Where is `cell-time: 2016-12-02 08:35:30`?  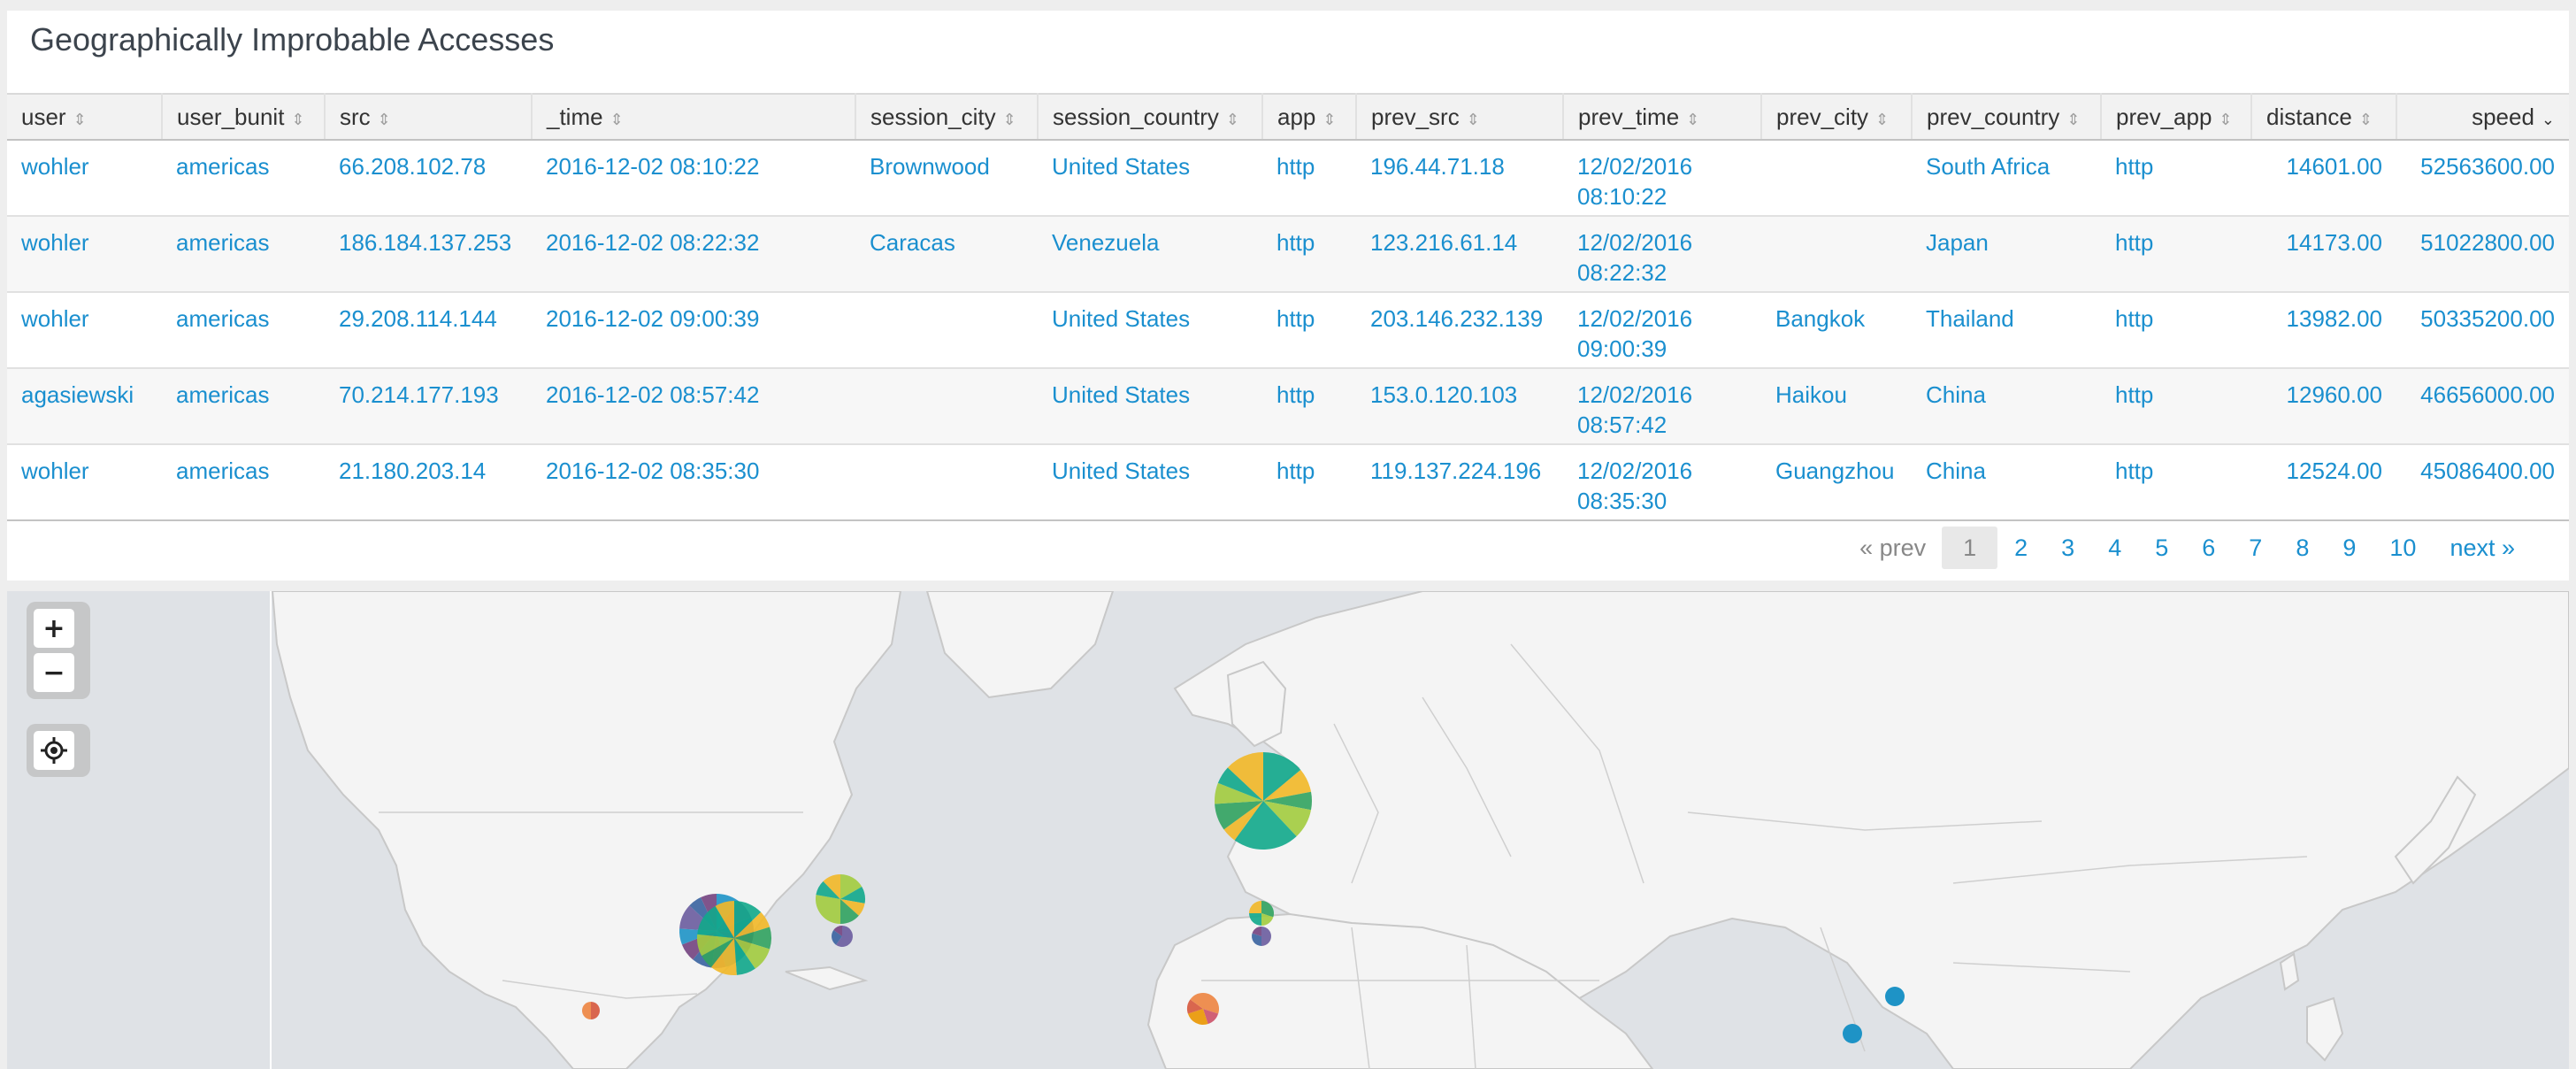
cell-time: 2016-12-02 08:35:30 is located at coordinates (693, 483).